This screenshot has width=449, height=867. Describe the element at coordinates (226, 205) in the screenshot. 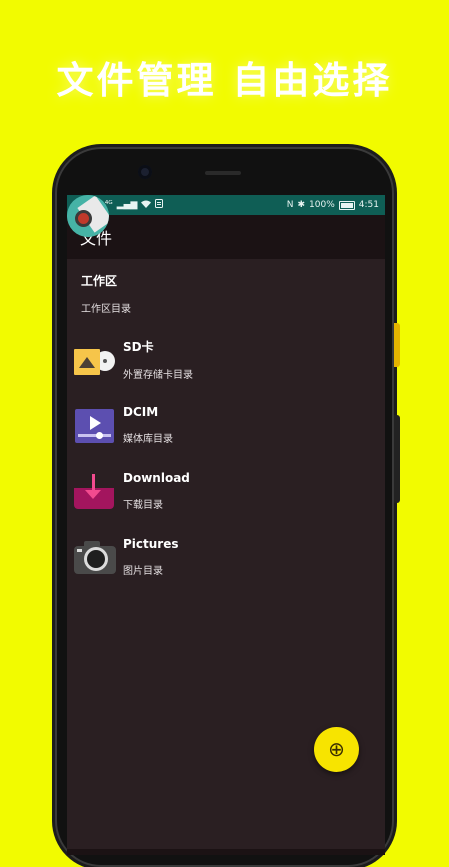

I see `status-bar: HD ⁴ᴳ ▂▄▆ N ✱ 100% 4:51` at that location.